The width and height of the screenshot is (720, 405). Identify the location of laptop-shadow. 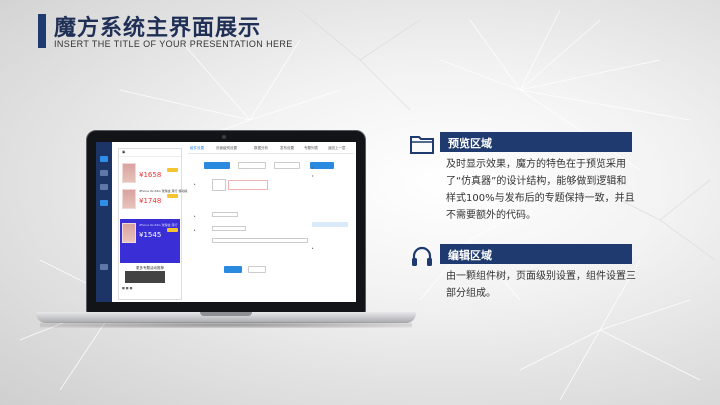
(226, 325).